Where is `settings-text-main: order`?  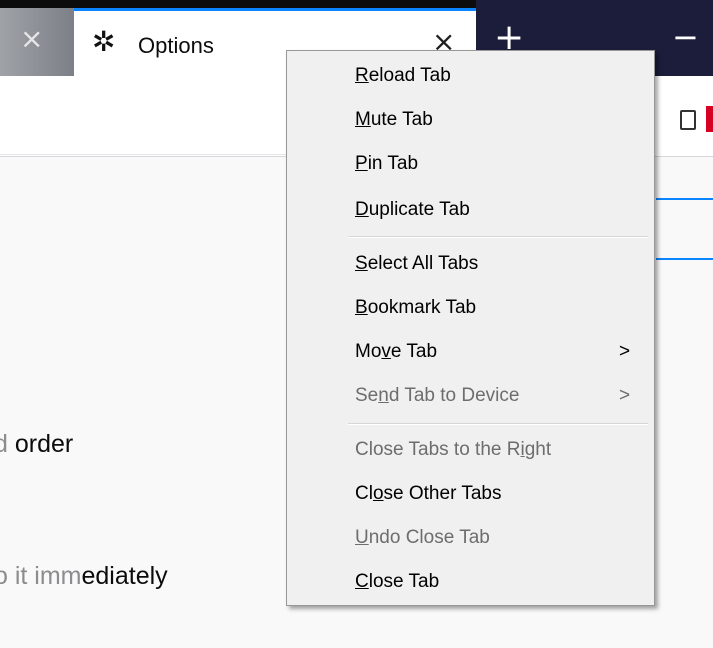 settings-text-main: order is located at coordinates (44, 444).